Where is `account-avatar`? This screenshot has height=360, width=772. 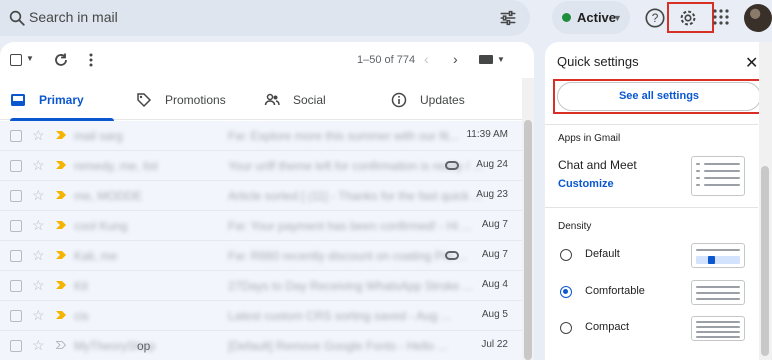
account-avatar is located at coordinates (758, 18).